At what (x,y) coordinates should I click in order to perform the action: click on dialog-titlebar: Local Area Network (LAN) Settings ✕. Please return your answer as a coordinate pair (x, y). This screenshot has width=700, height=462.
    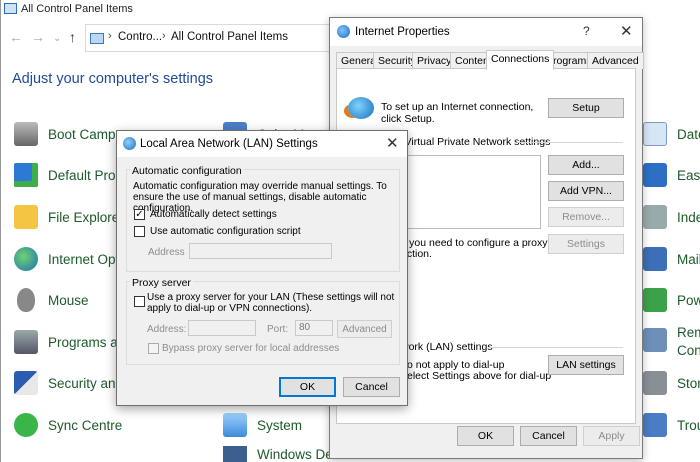
    Looking at the image, I should click on (262, 144).